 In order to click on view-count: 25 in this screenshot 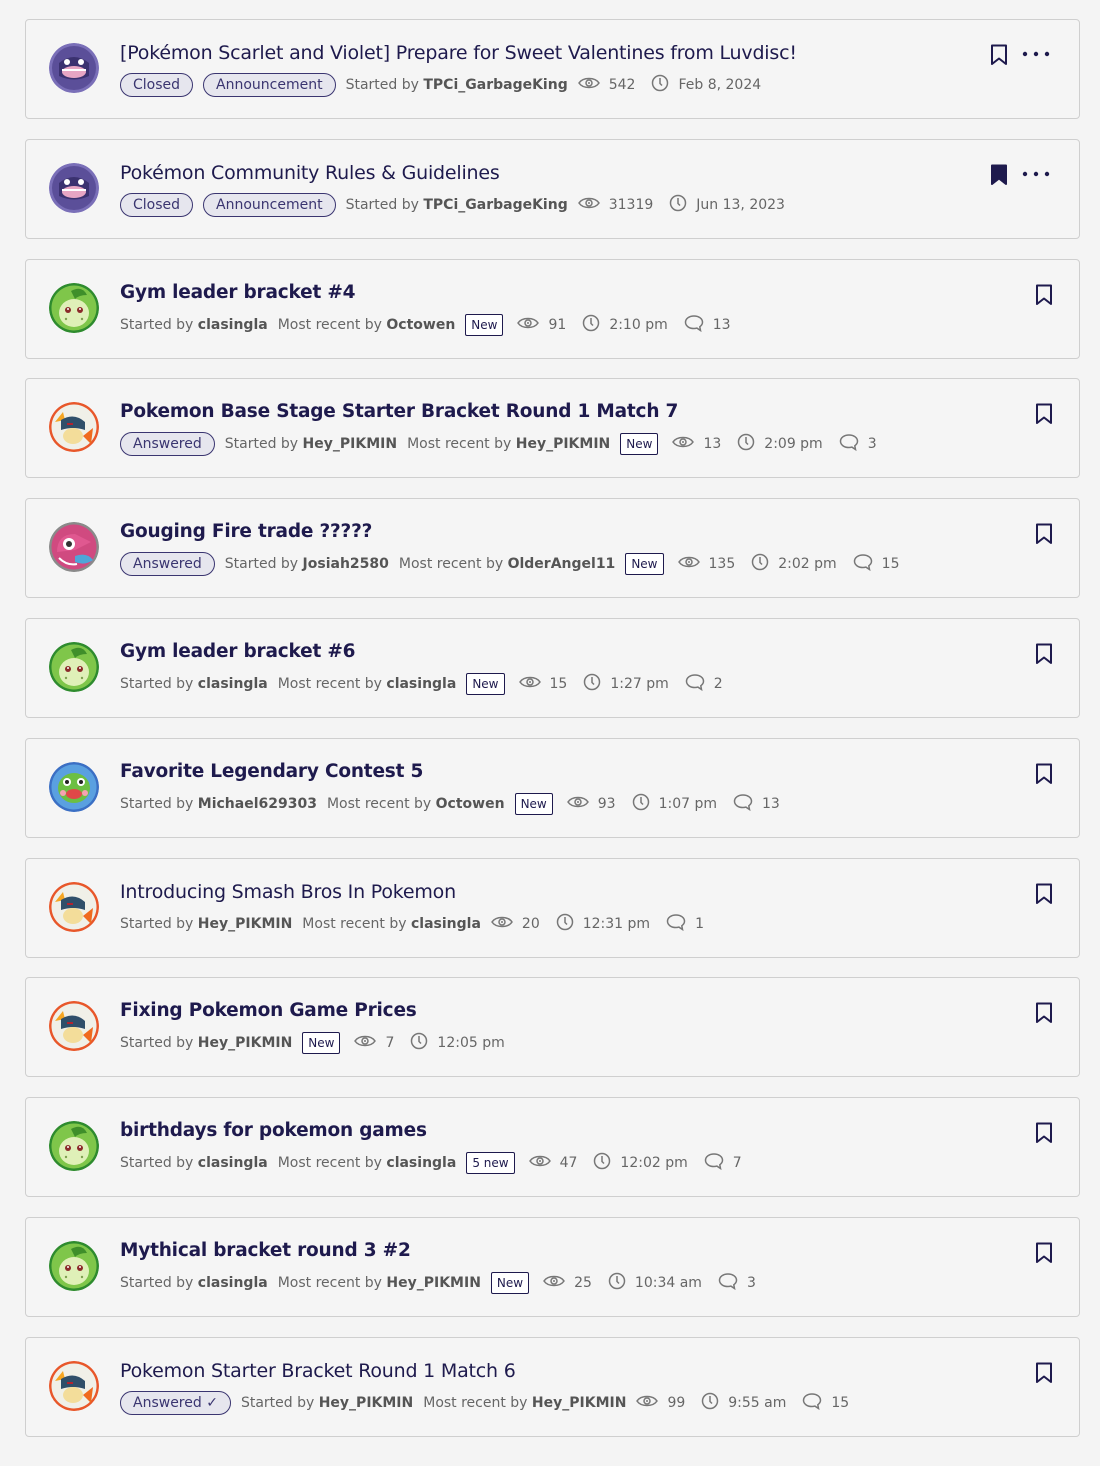, I will do `click(567, 1283)`.